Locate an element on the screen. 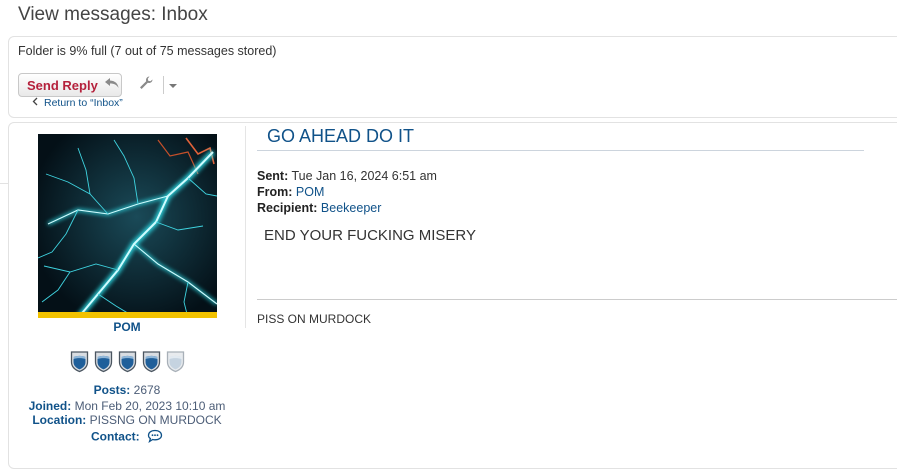  author-contact: Contact: is located at coordinates (127, 437).